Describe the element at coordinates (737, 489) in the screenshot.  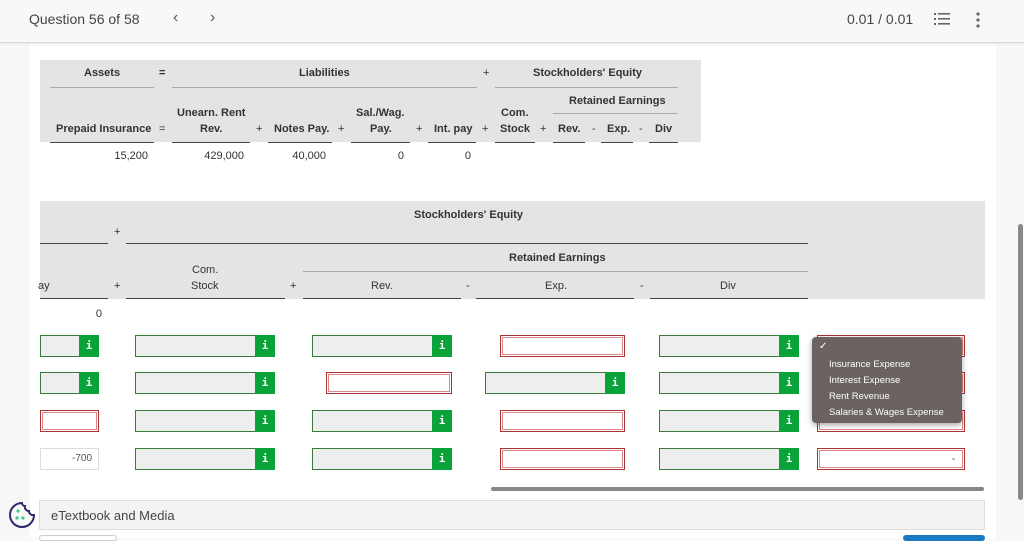
I see `horizontal-scrollbar` at that location.